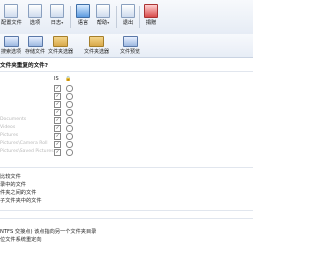 This screenshot has width=320, height=253. What do you see at coordinates (130, 41) in the screenshot?
I see `file-preview-icon` at bounding box center [130, 41].